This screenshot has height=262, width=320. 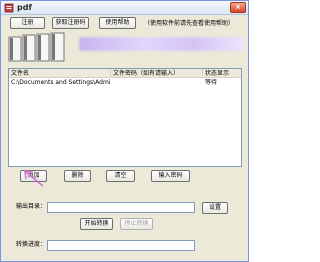 I want to click on close-button: ×, so click(x=238, y=7).